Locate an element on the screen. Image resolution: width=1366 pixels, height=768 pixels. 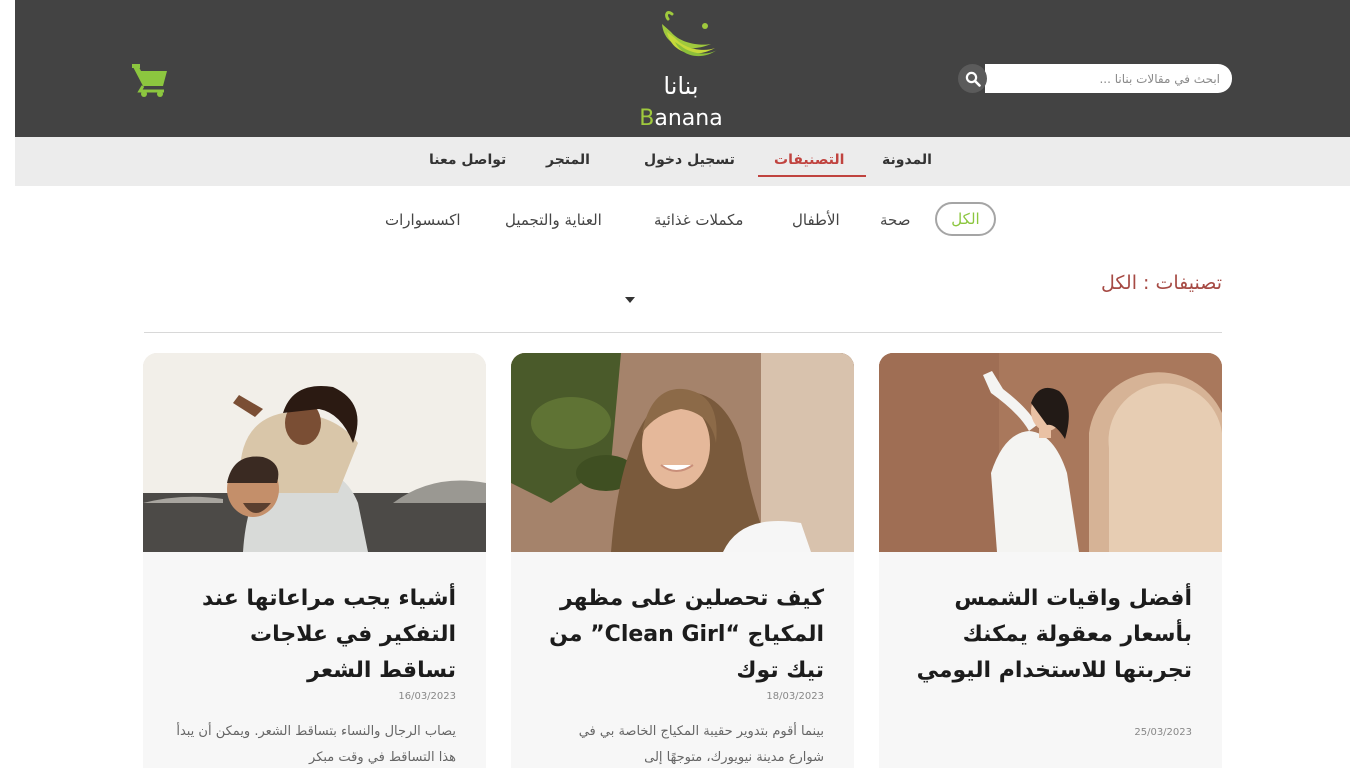
cart-button is located at coordinates (150, 80).